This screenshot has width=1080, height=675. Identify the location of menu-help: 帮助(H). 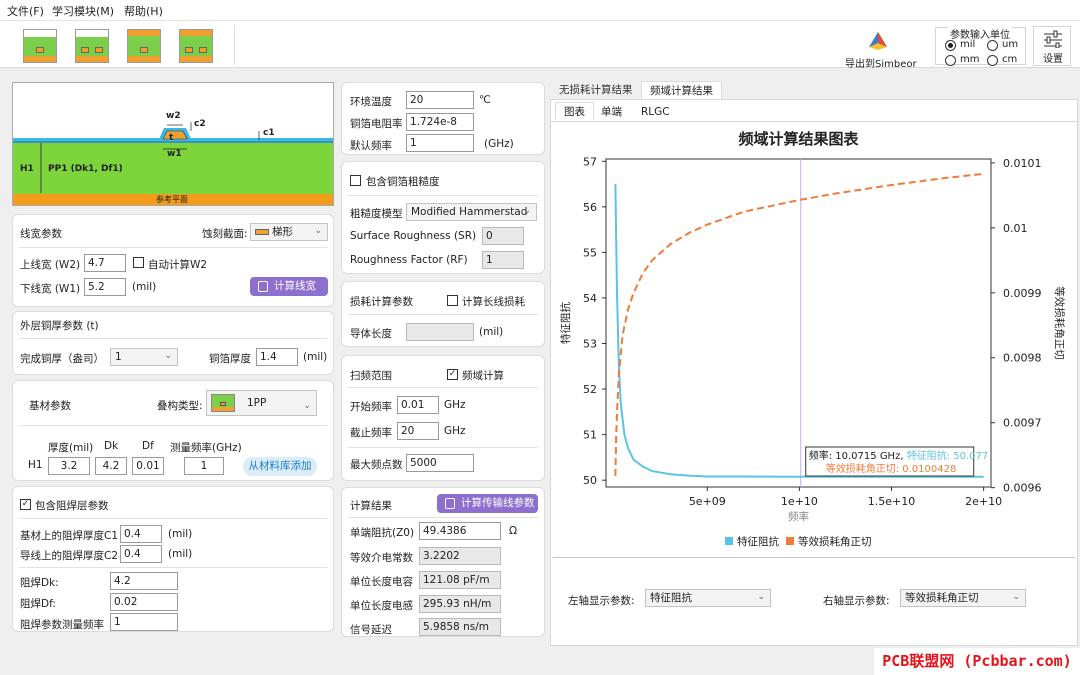
(143, 11).